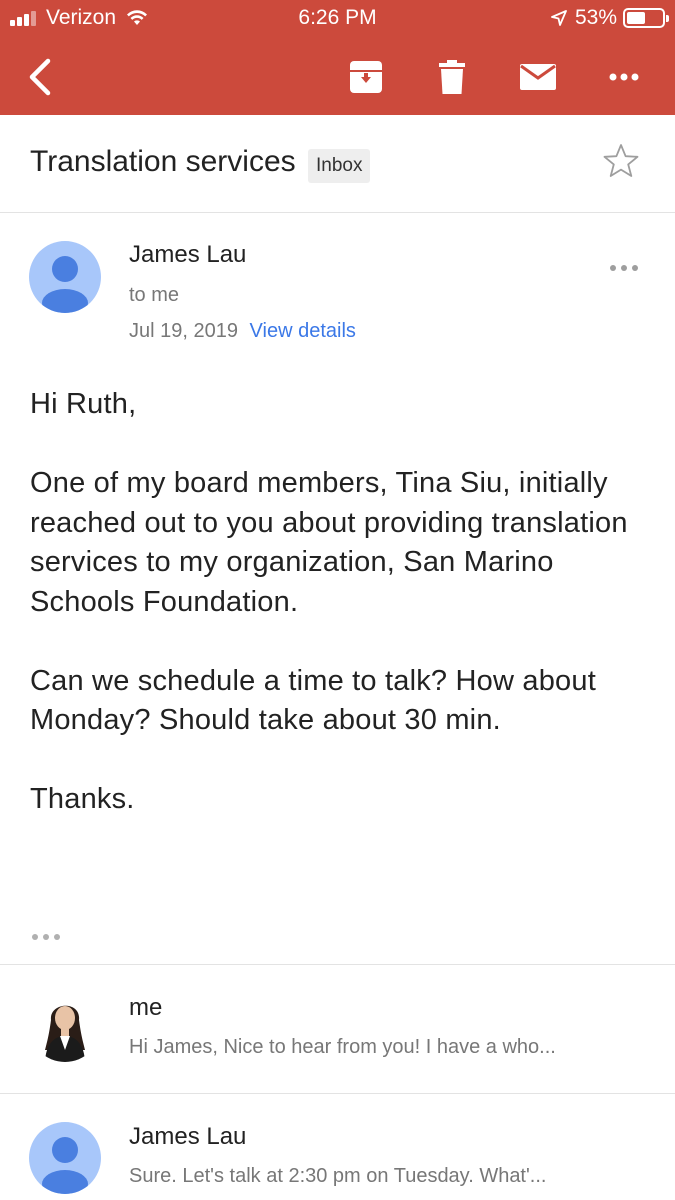 Image resolution: width=675 pixels, height=1200 pixels. Describe the element at coordinates (183, 331) in the screenshot. I see `message-date: Jul 19, 2019` at that location.